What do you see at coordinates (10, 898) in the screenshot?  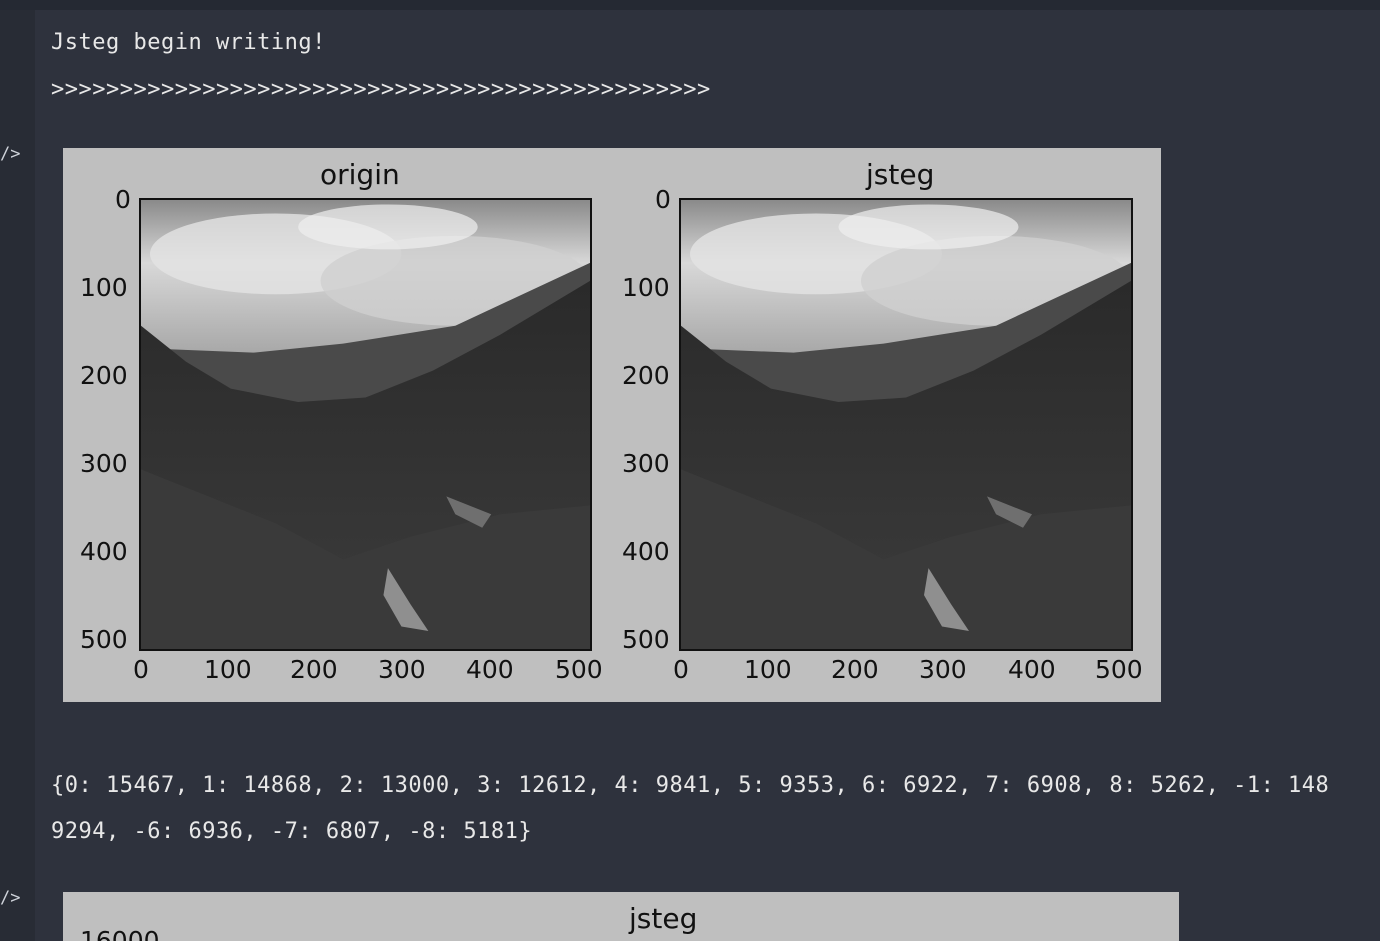 I see `output-prompt-2: />` at bounding box center [10, 898].